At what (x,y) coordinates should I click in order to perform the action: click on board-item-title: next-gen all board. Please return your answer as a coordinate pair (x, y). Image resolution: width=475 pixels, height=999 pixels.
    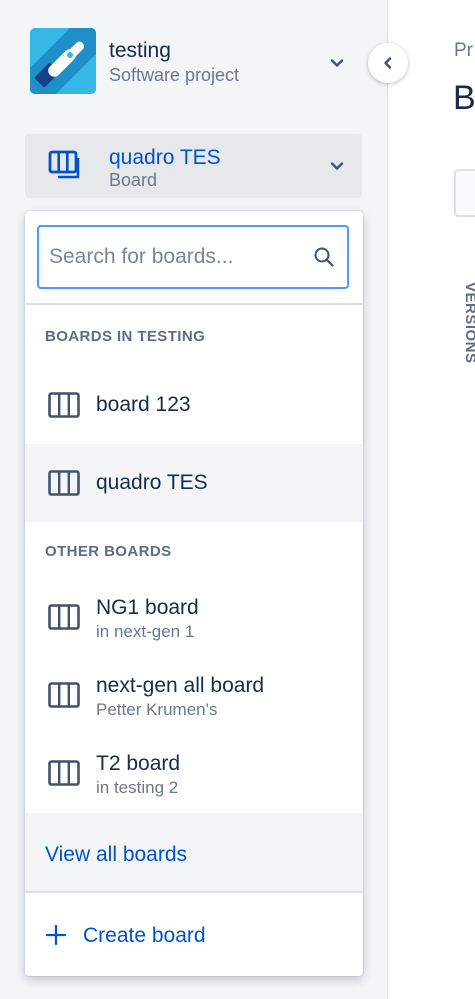
    Looking at the image, I should click on (180, 685).